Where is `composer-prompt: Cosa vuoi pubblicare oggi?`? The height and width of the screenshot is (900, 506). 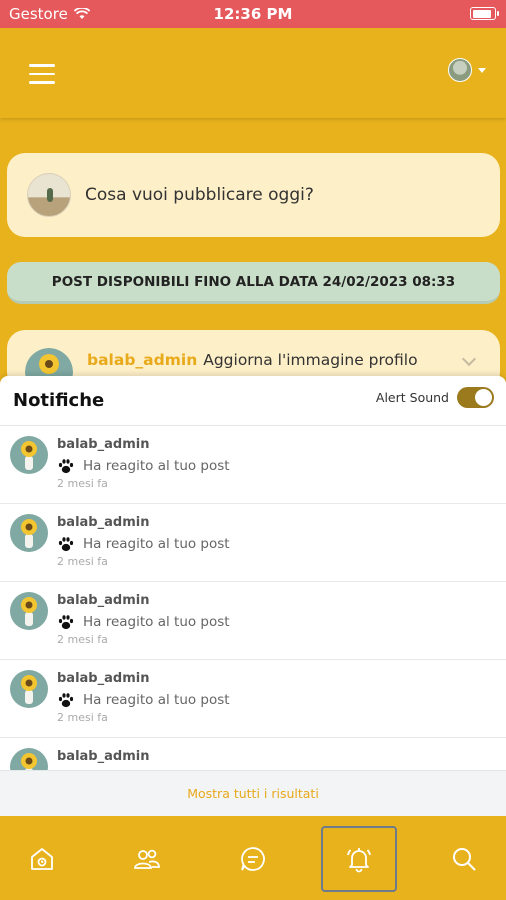 composer-prompt: Cosa vuoi pubblicare oggi? is located at coordinates (199, 195).